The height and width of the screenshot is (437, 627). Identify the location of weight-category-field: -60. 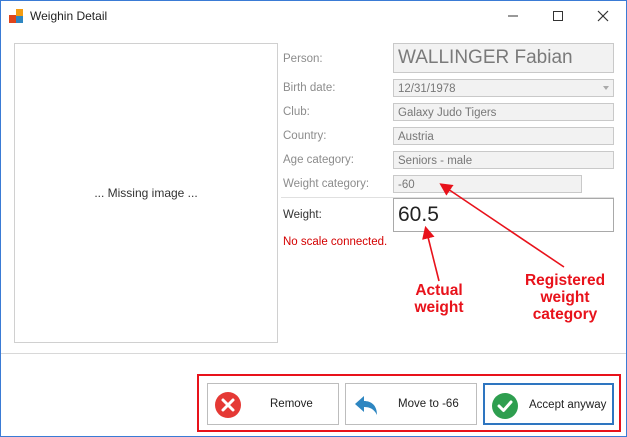
(487, 184).